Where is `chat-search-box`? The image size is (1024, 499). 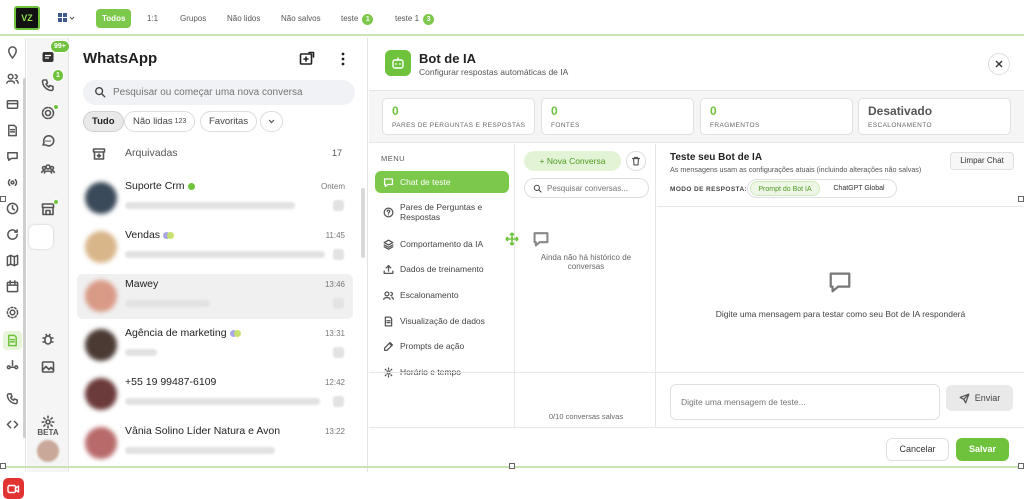
chat-search-box is located at coordinates (219, 92).